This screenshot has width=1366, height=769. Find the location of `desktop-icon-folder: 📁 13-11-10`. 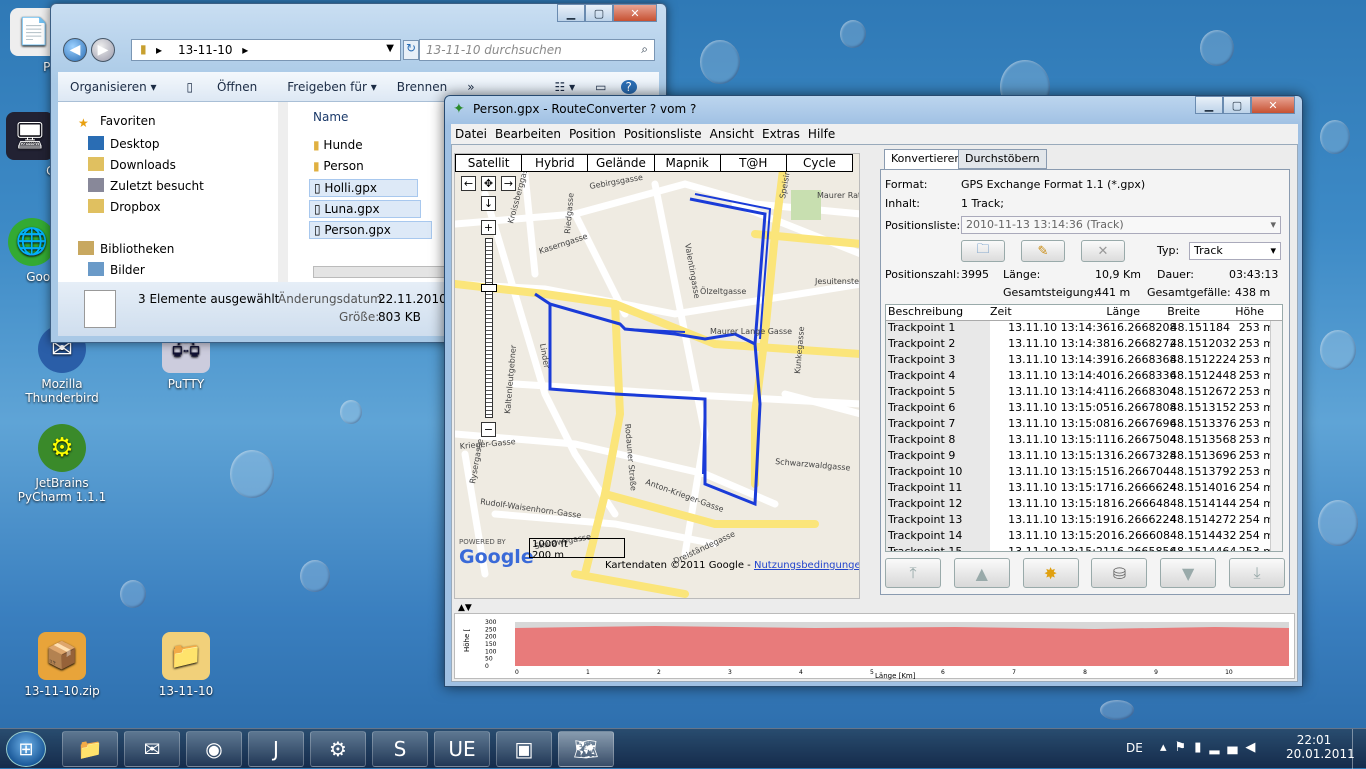

desktop-icon-folder: 📁 13-11-10 is located at coordinates (186, 665).